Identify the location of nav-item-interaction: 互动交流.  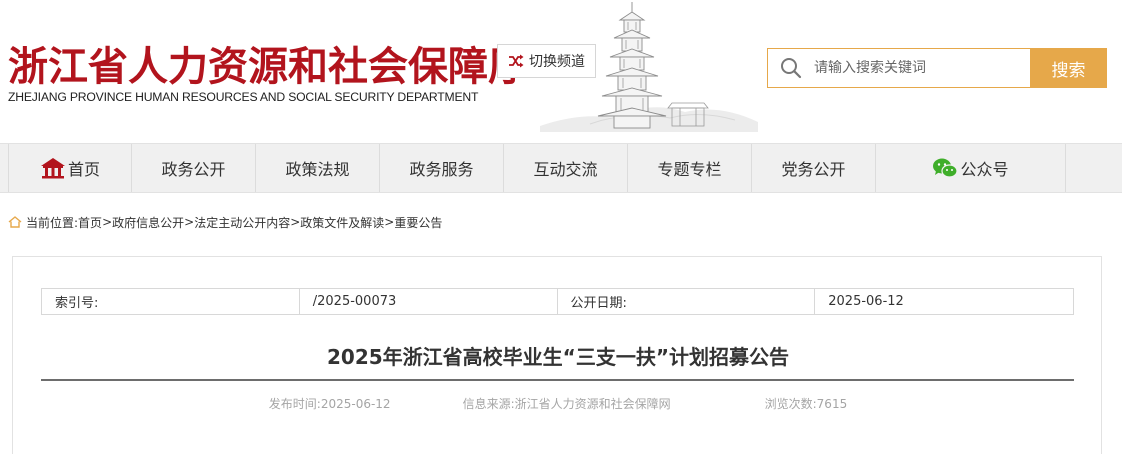
(566, 168).